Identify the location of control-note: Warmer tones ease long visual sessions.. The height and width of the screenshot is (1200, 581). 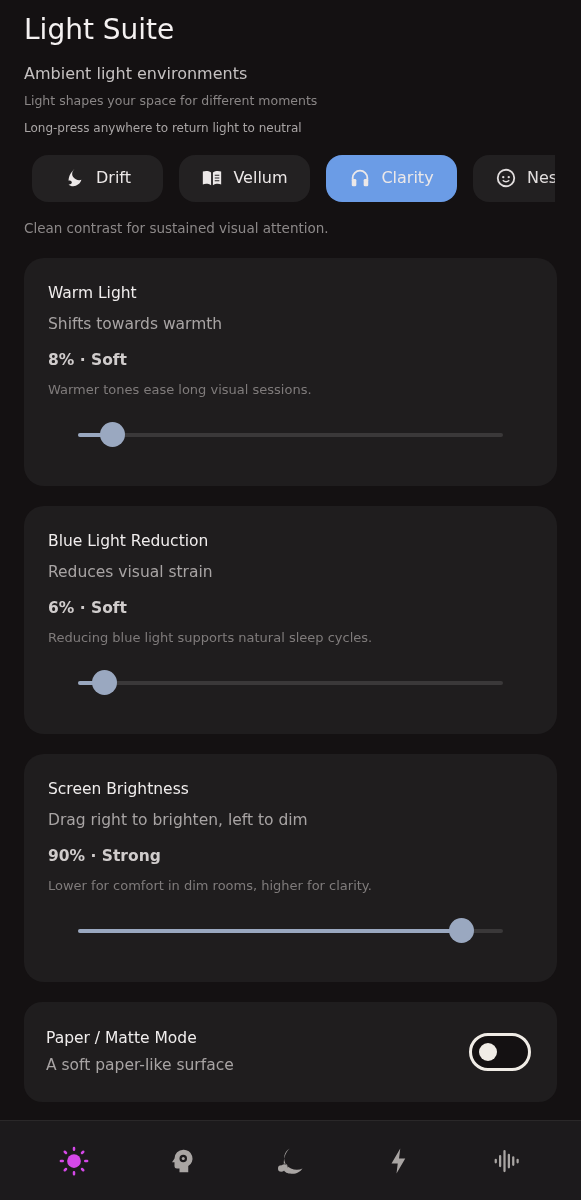
(180, 389).